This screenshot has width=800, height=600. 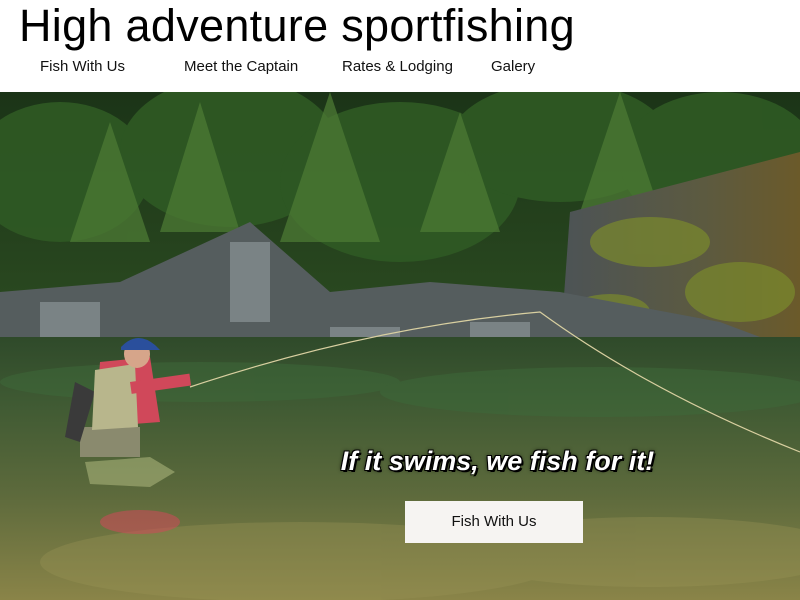 I want to click on nav-rates-lodging: Rates & Lodging, so click(x=397, y=67).